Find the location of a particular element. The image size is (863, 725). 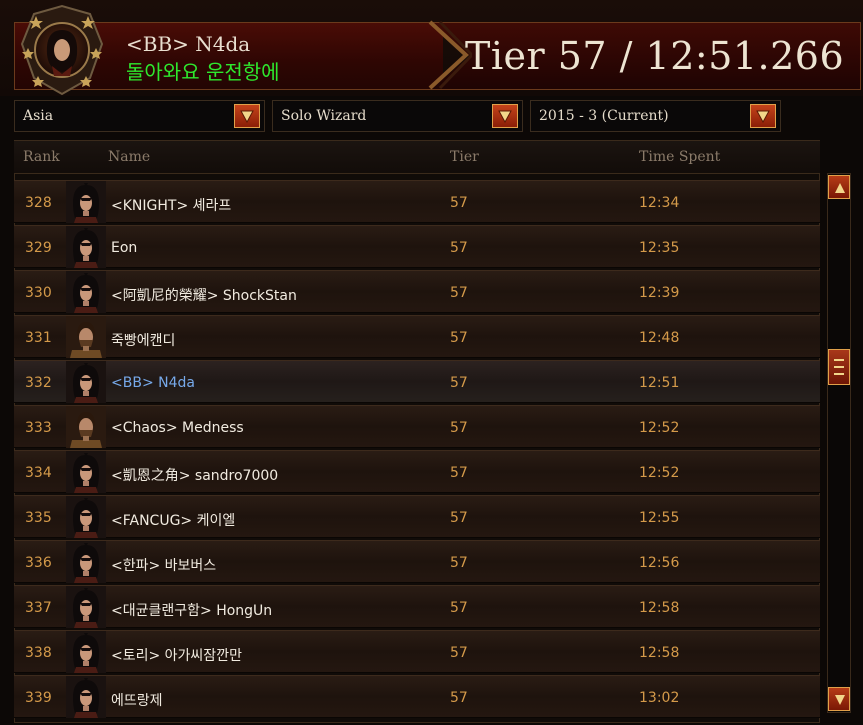

arrow-down-icon is located at coordinates (840, 700).